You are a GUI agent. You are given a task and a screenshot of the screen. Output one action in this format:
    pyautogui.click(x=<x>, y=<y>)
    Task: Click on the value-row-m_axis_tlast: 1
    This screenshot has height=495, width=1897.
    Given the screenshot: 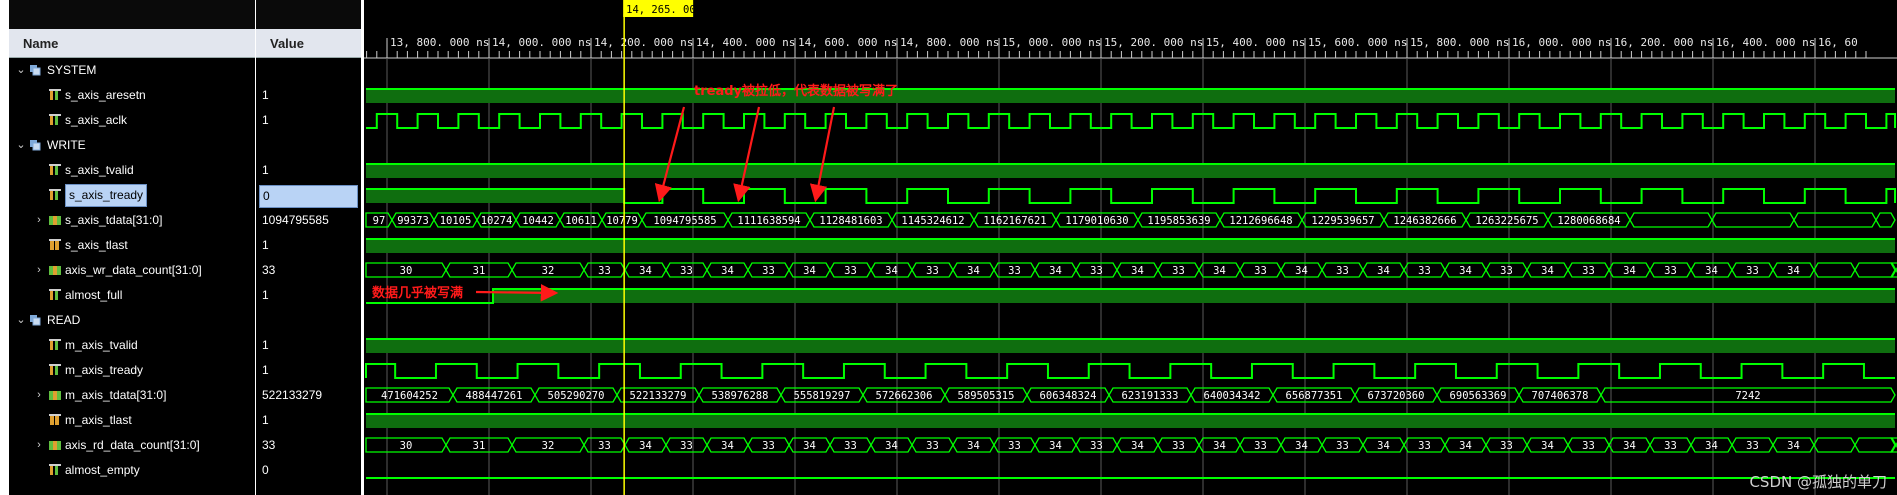 What is the action you would take?
    pyautogui.click(x=308, y=420)
    